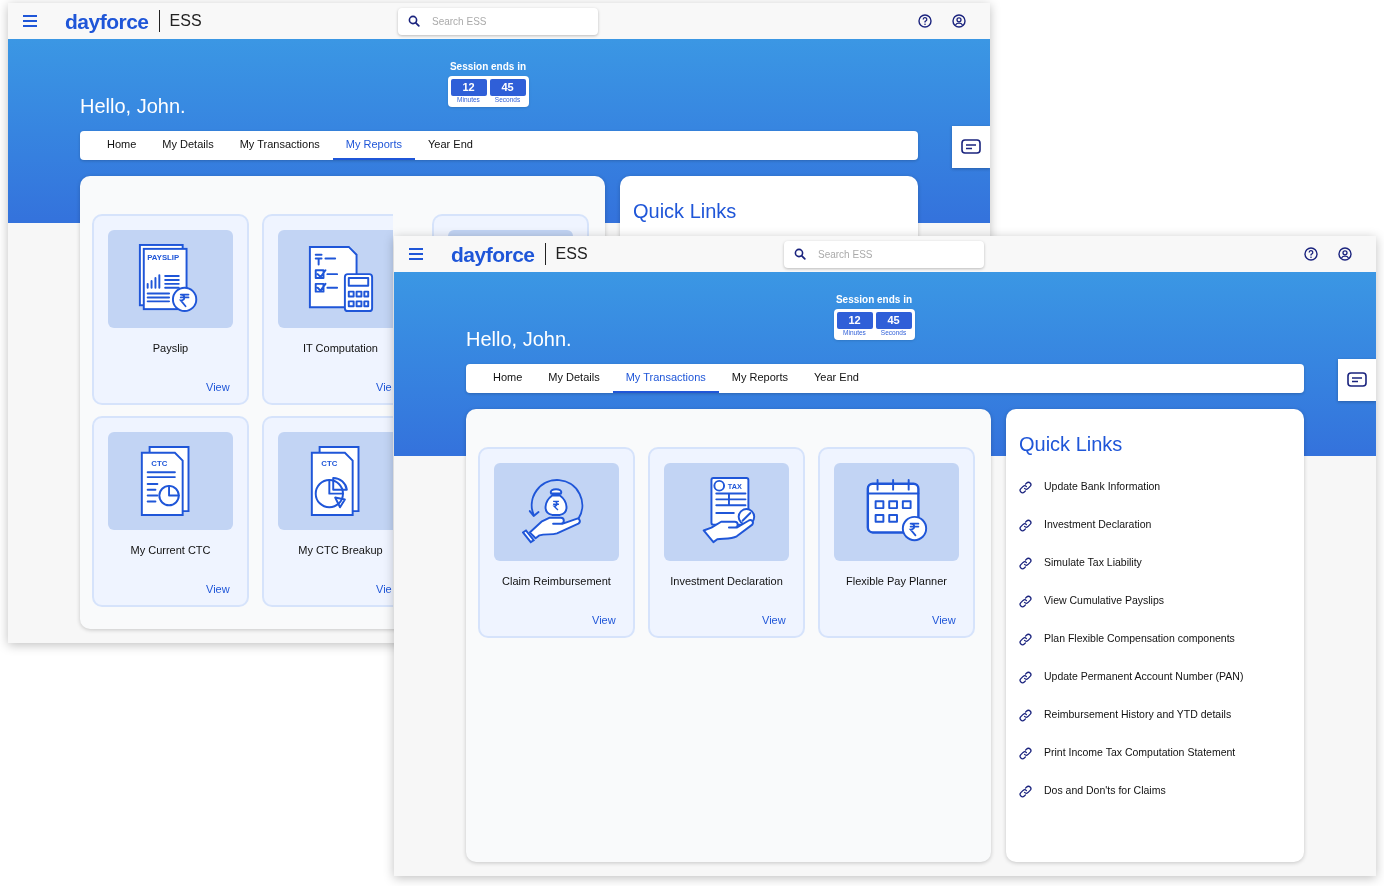 The width and height of the screenshot is (1384, 886). I want to click on tile-card: PAYSLIP Payslip View, so click(170, 309).